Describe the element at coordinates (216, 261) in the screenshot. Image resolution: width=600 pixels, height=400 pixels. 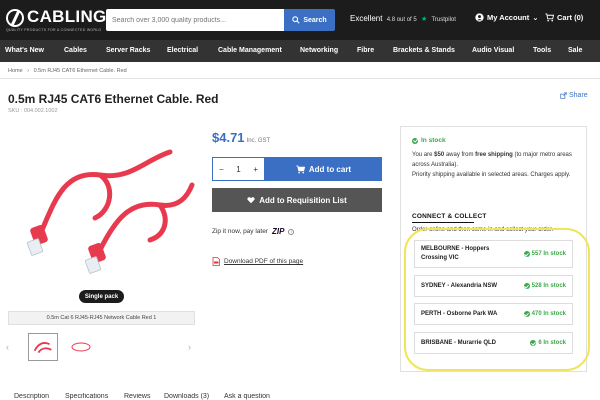
I see `pdf-icon` at that location.